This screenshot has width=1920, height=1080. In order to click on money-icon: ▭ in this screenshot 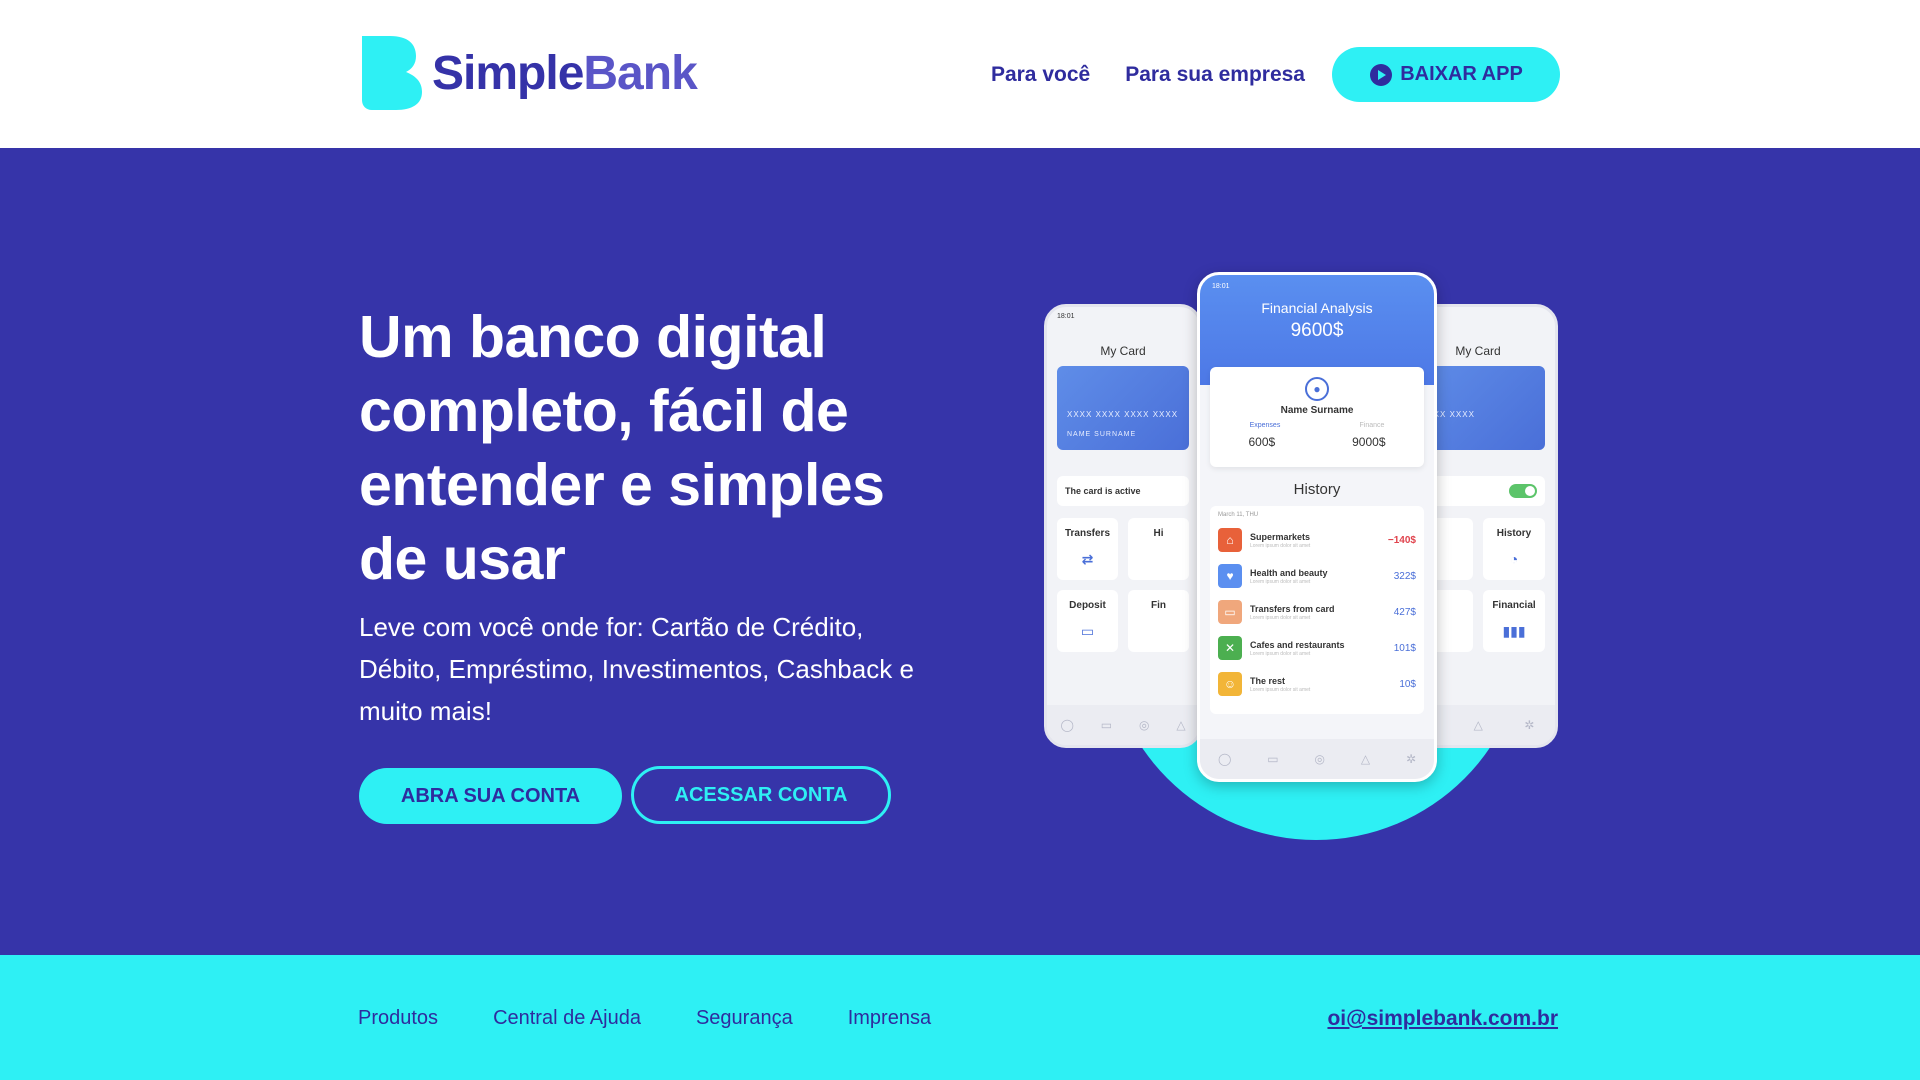, I will do `click(1087, 631)`.